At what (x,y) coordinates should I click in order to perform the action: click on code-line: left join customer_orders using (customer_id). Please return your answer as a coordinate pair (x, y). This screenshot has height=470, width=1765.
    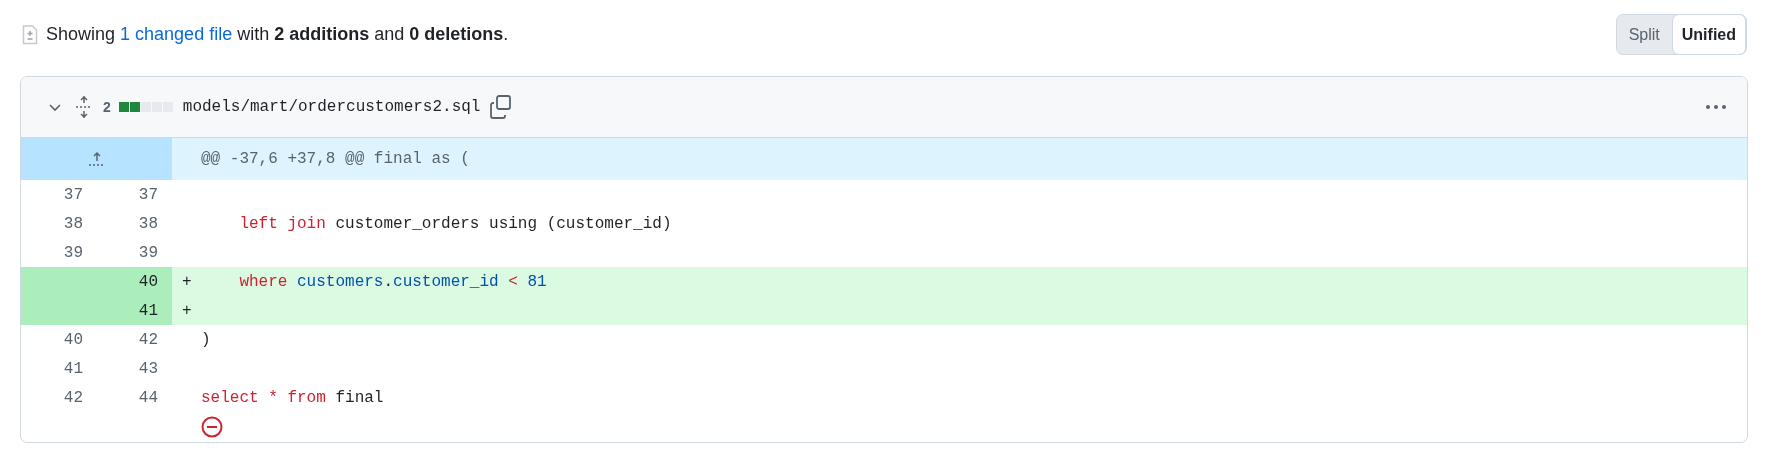
    Looking at the image, I should click on (455, 224).